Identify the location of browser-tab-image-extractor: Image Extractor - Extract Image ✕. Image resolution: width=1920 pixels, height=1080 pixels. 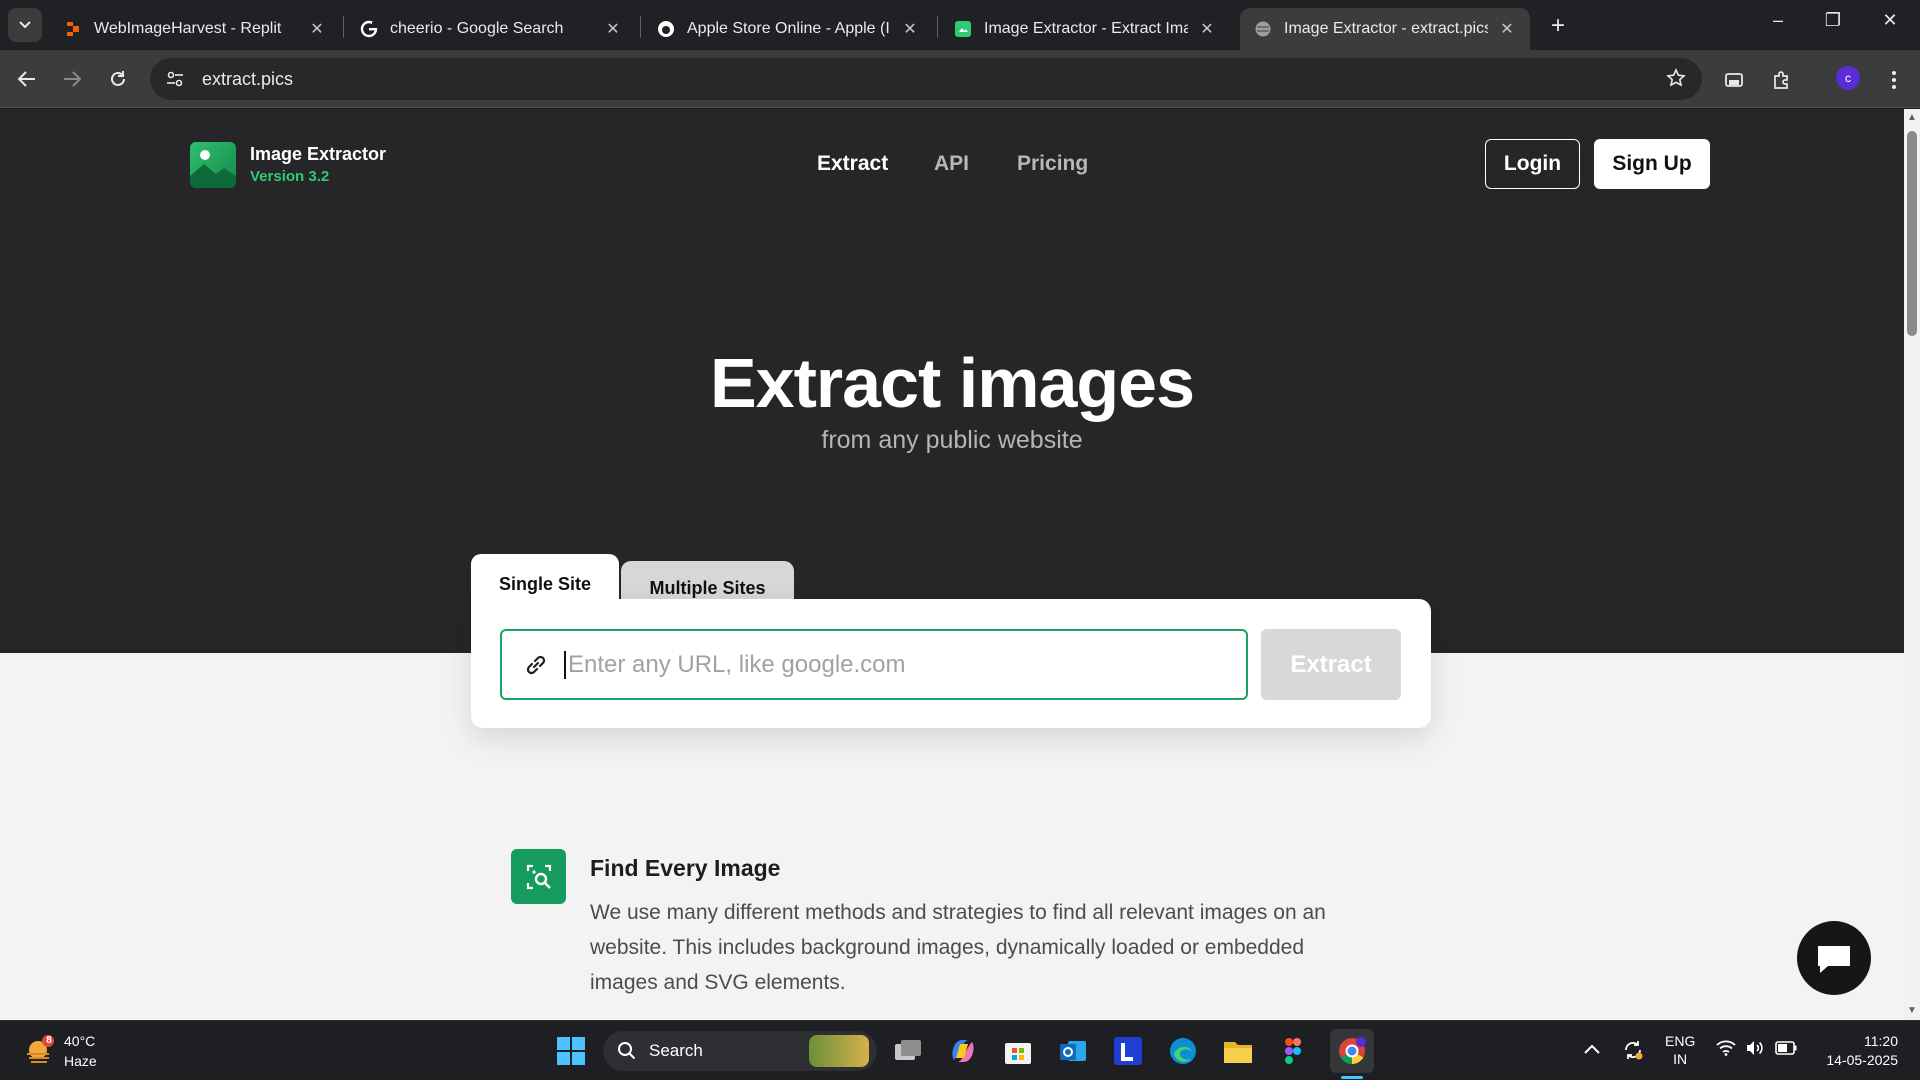
(1085, 29).